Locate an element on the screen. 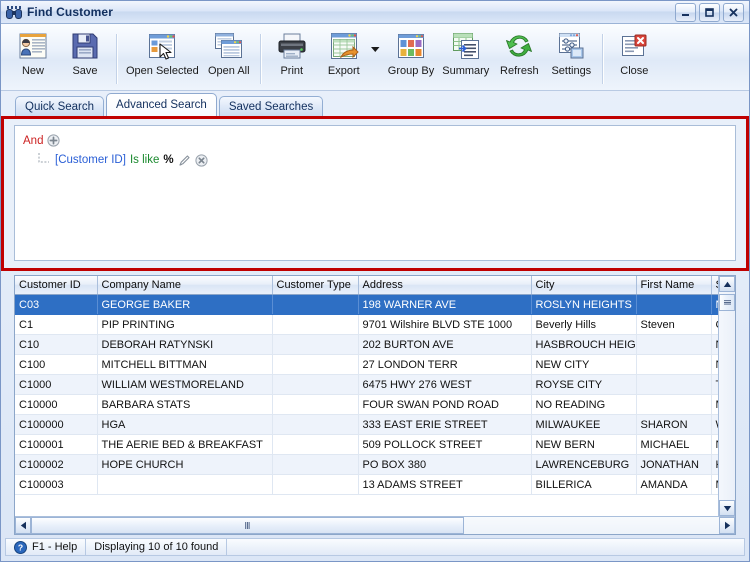 This screenshot has width=750, height=562. query-group-operator: And is located at coordinates (33, 141).